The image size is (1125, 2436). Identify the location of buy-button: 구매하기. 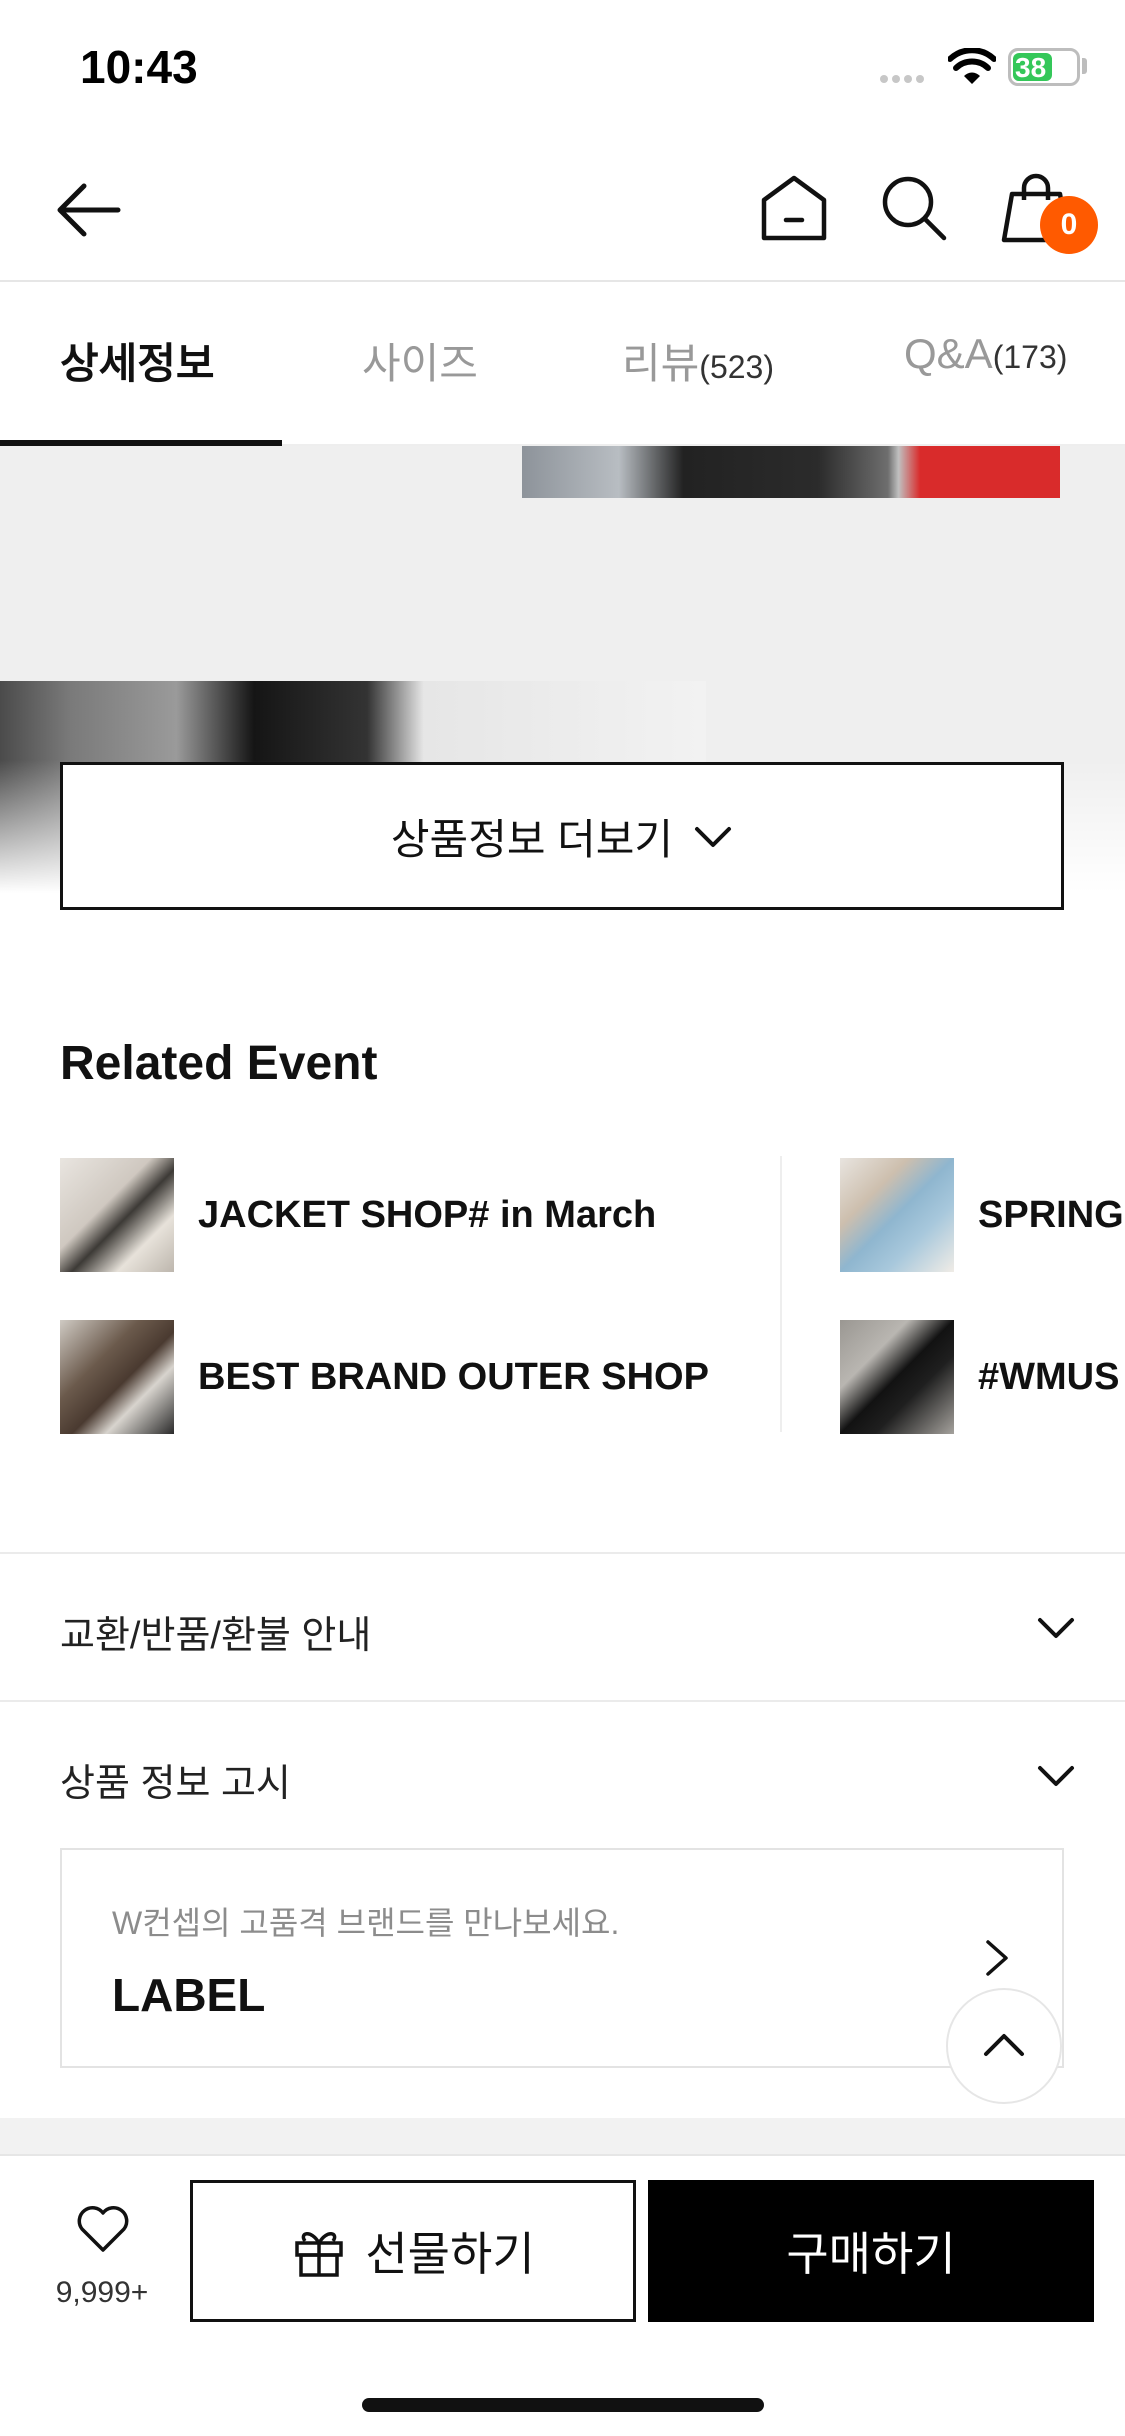
(871, 2251).